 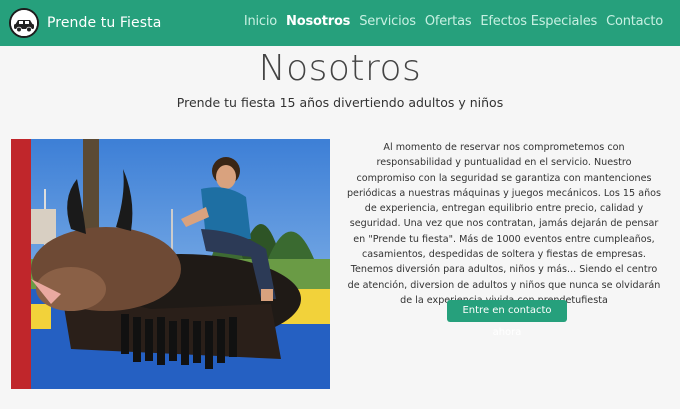 What do you see at coordinates (260, 21) in the screenshot?
I see `nav-inicio: Inicio` at bounding box center [260, 21].